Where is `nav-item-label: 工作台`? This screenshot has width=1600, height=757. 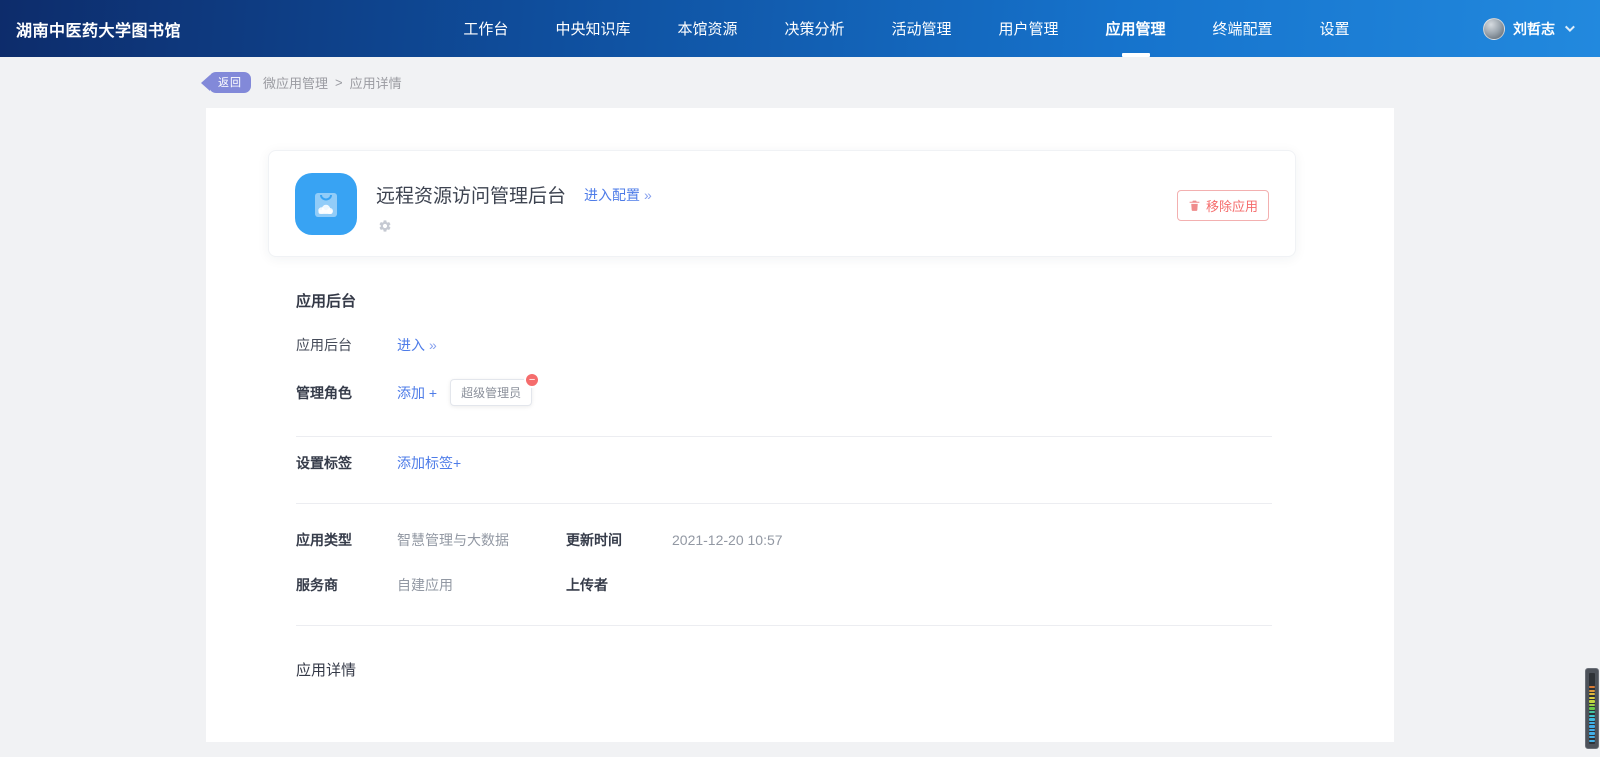 nav-item-label: 工作台 is located at coordinates (486, 29).